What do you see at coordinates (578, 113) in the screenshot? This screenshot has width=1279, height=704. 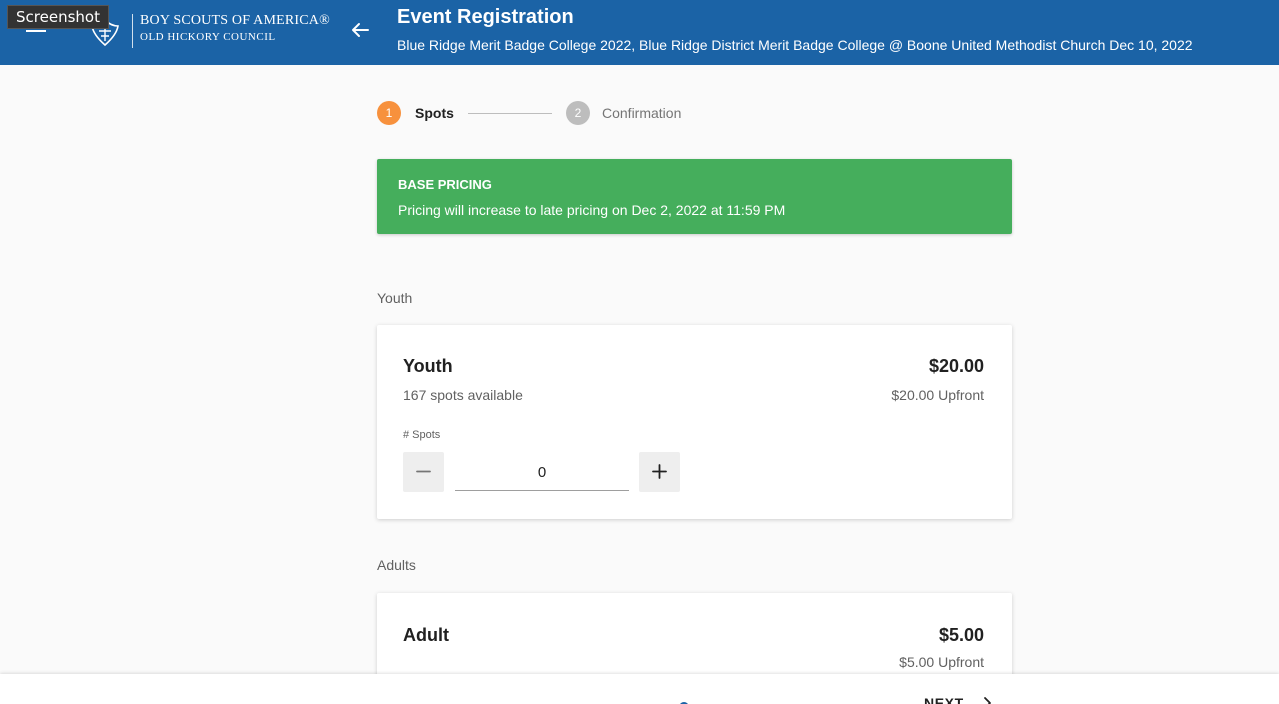 I see `step-number-2: 2` at bounding box center [578, 113].